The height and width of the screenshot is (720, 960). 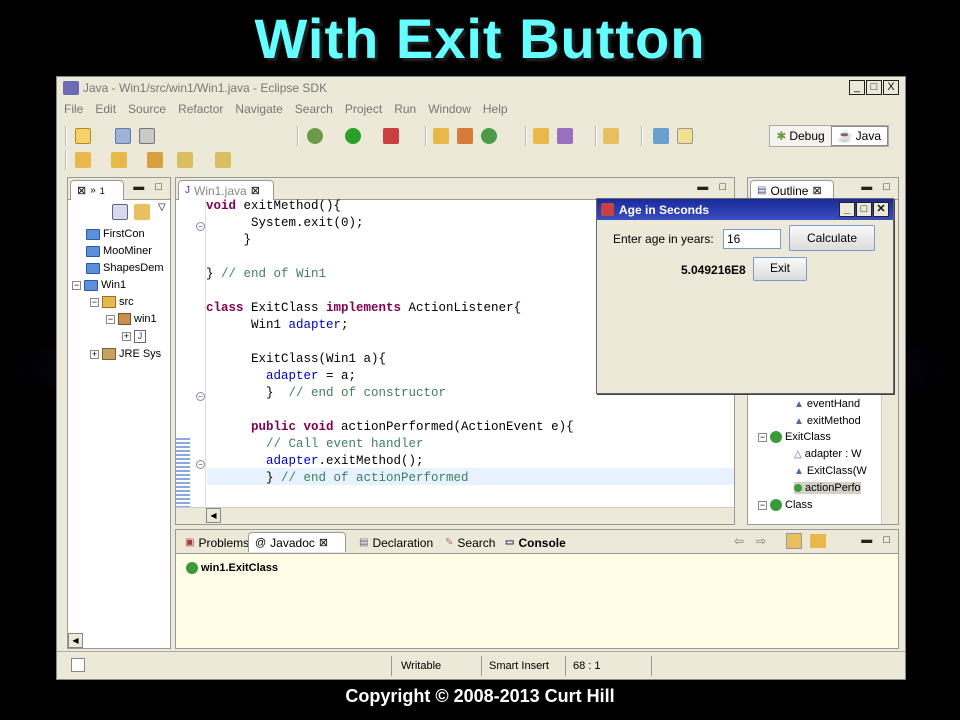 I want to click on outline-tab: ▤ Outline ⊠, so click(x=792, y=190).